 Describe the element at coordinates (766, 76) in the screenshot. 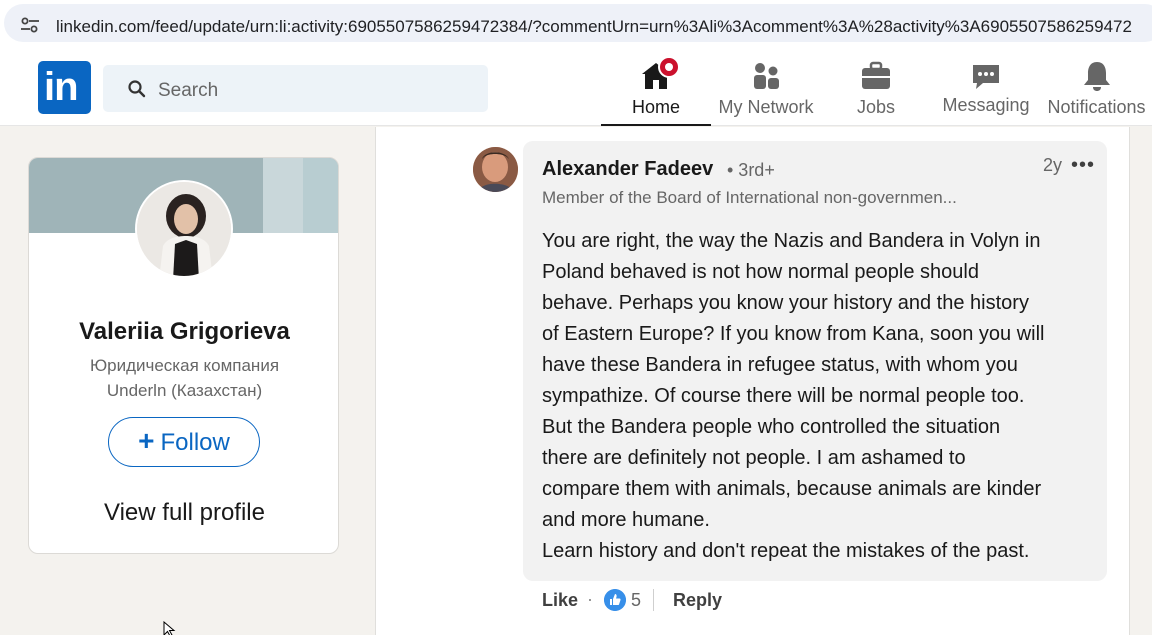

I see `network-icon` at that location.